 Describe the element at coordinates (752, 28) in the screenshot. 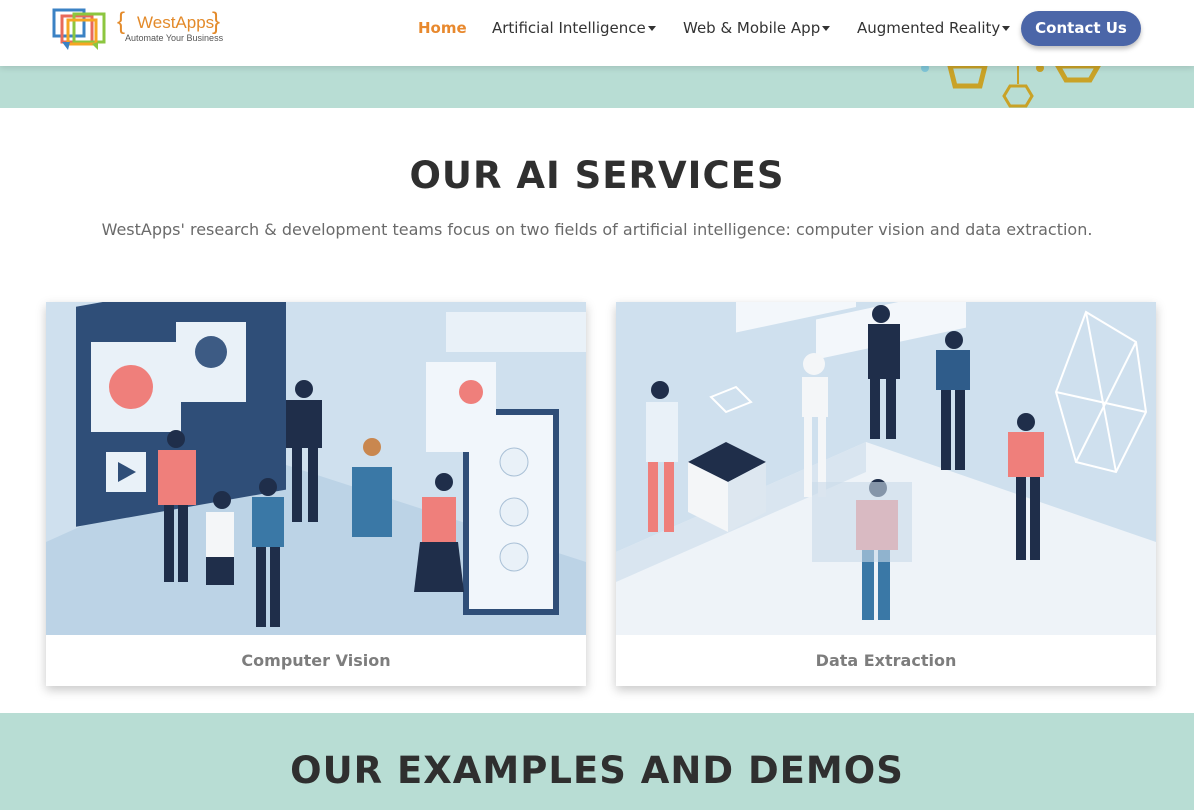

I see `nav-web-mobile-app-label: Web & Mobile App` at that location.